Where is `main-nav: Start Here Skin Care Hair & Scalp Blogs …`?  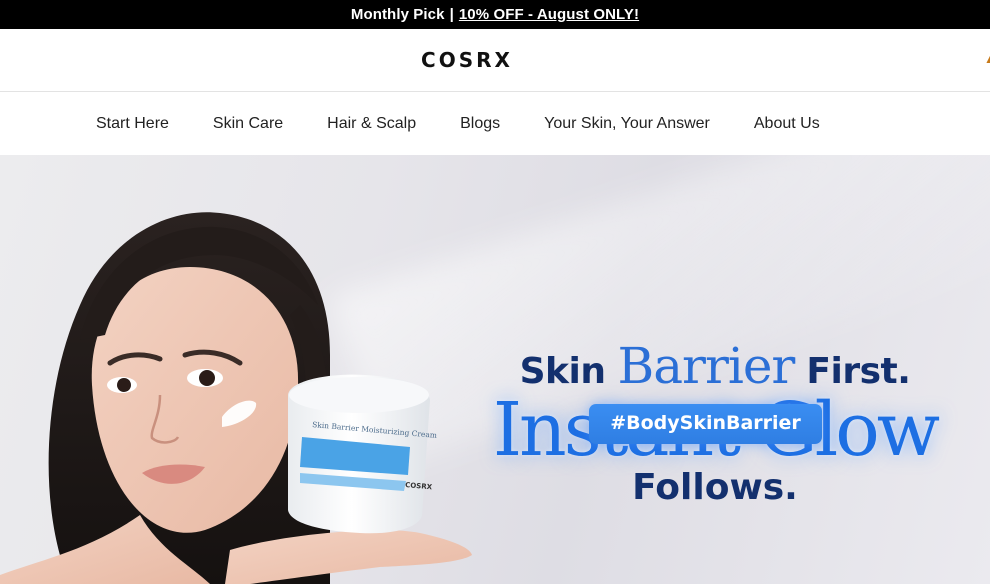
main-nav: Start Here Skin Care Hair & Scalp Blogs … is located at coordinates (495, 123).